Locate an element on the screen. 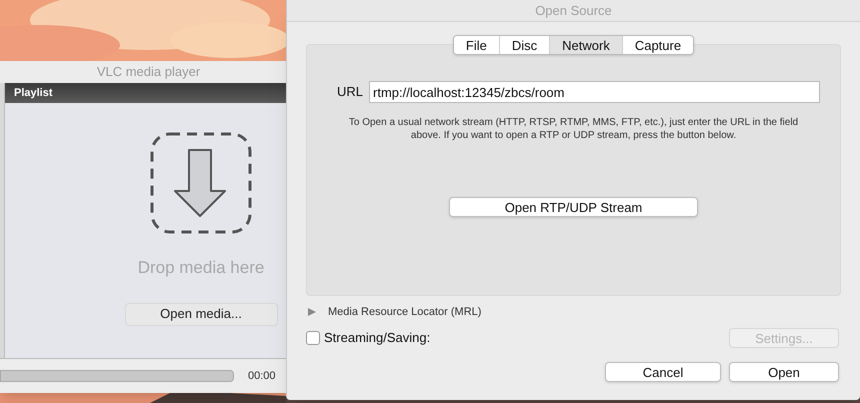 This screenshot has height=403, width=860. tab: Capture is located at coordinates (658, 45).